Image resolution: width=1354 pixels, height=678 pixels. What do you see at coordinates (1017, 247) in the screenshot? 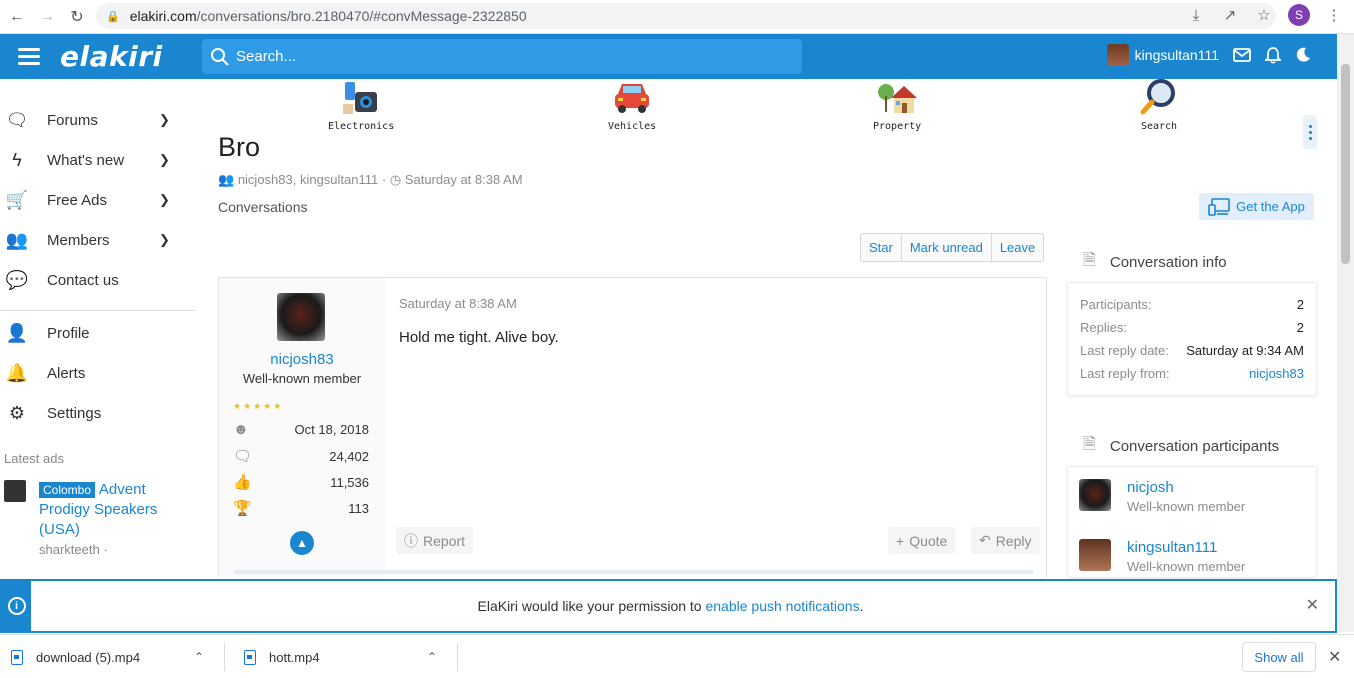
I see `leave-button: Leave` at bounding box center [1017, 247].